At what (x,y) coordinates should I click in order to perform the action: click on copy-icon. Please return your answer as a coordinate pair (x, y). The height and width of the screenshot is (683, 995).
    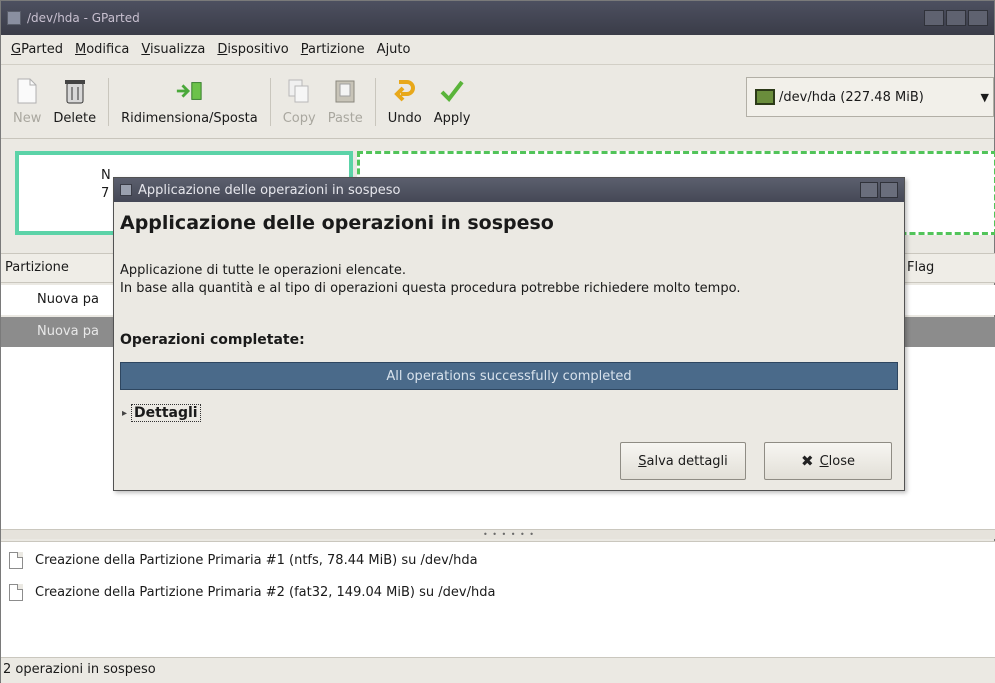
    Looking at the image, I should click on (299, 91).